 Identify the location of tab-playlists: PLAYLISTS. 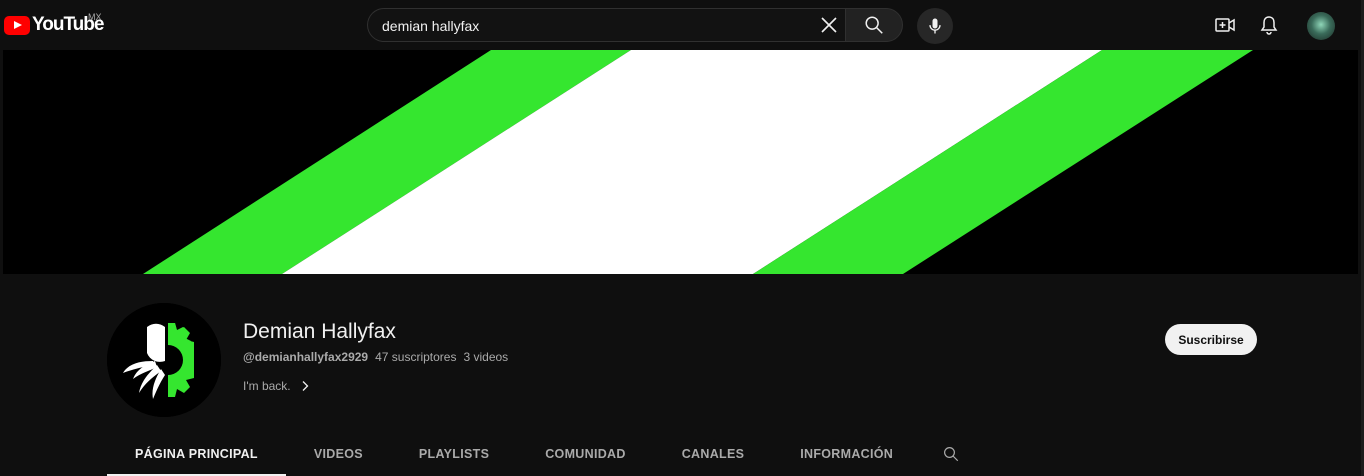
(454, 454).